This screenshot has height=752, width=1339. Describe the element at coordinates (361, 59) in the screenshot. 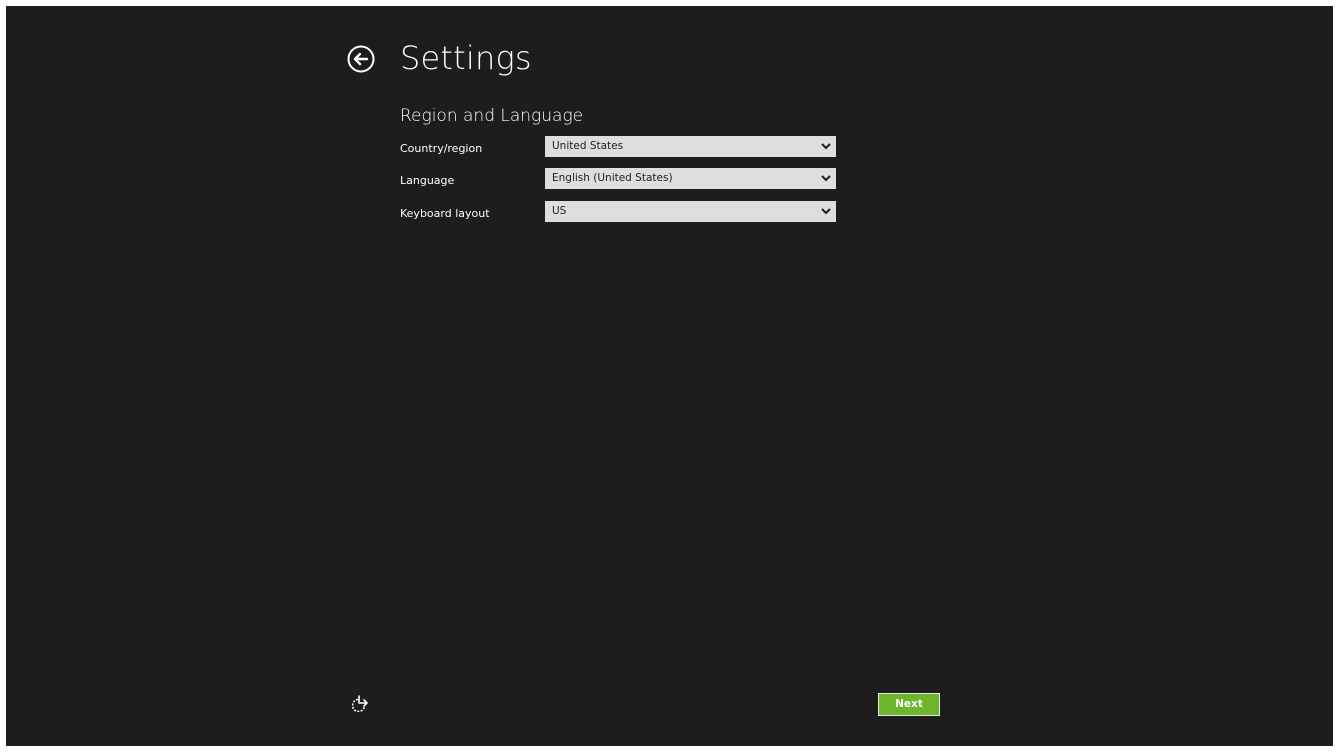

I see `back-arrow-icon` at that location.